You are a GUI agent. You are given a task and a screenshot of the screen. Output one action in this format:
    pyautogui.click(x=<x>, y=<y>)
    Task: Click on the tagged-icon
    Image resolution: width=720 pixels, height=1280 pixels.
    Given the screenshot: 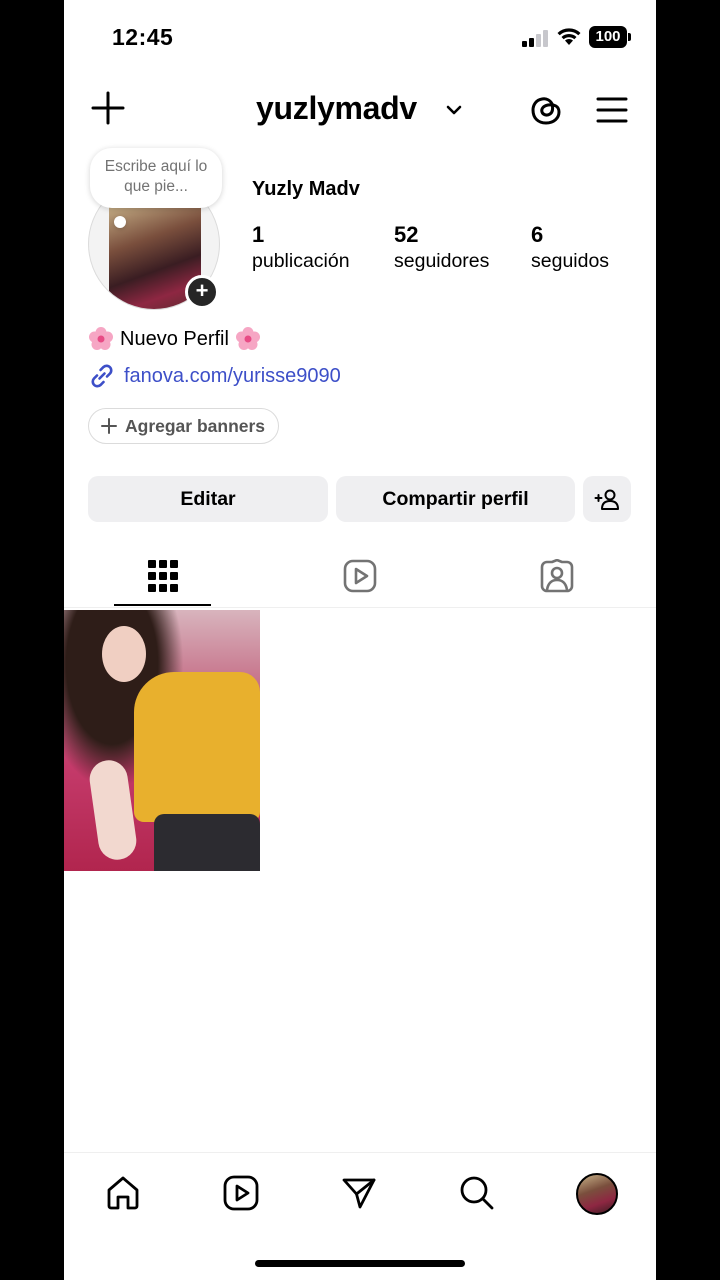 What is the action you would take?
    pyautogui.click(x=556, y=576)
    